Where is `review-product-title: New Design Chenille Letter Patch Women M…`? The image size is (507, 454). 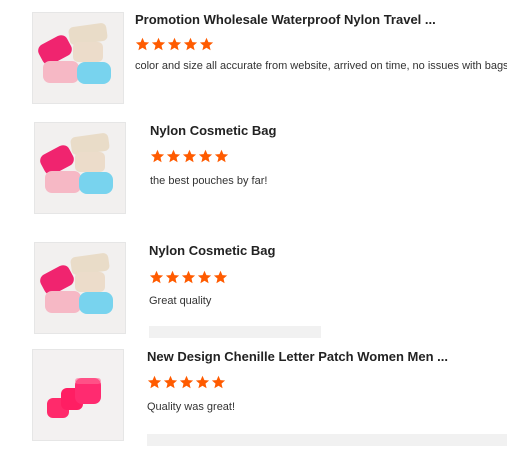
review-product-title: New Design Chenille Letter Patch Women M… is located at coordinates (307, 356).